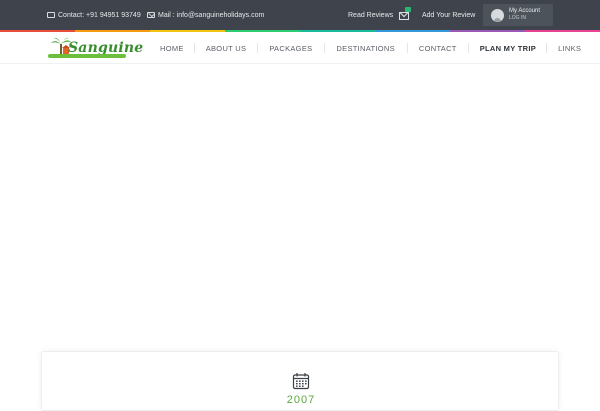 Image resolution: width=600 pixels, height=411 pixels. Describe the element at coordinates (569, 48) in the screenshot. I see `nav-links: LINKS` at that location.